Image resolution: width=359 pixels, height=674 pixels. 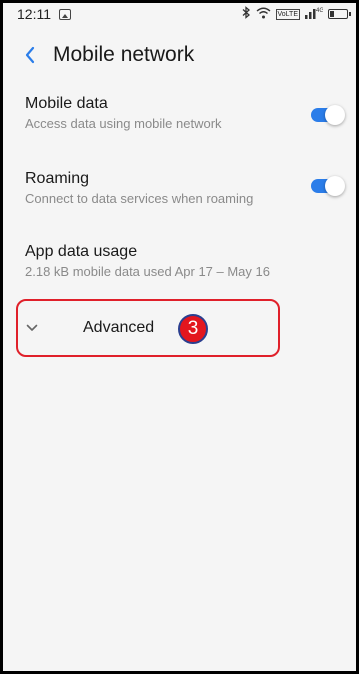 I want to click on app-bar: Mobile network, so click(x=179, y=55).